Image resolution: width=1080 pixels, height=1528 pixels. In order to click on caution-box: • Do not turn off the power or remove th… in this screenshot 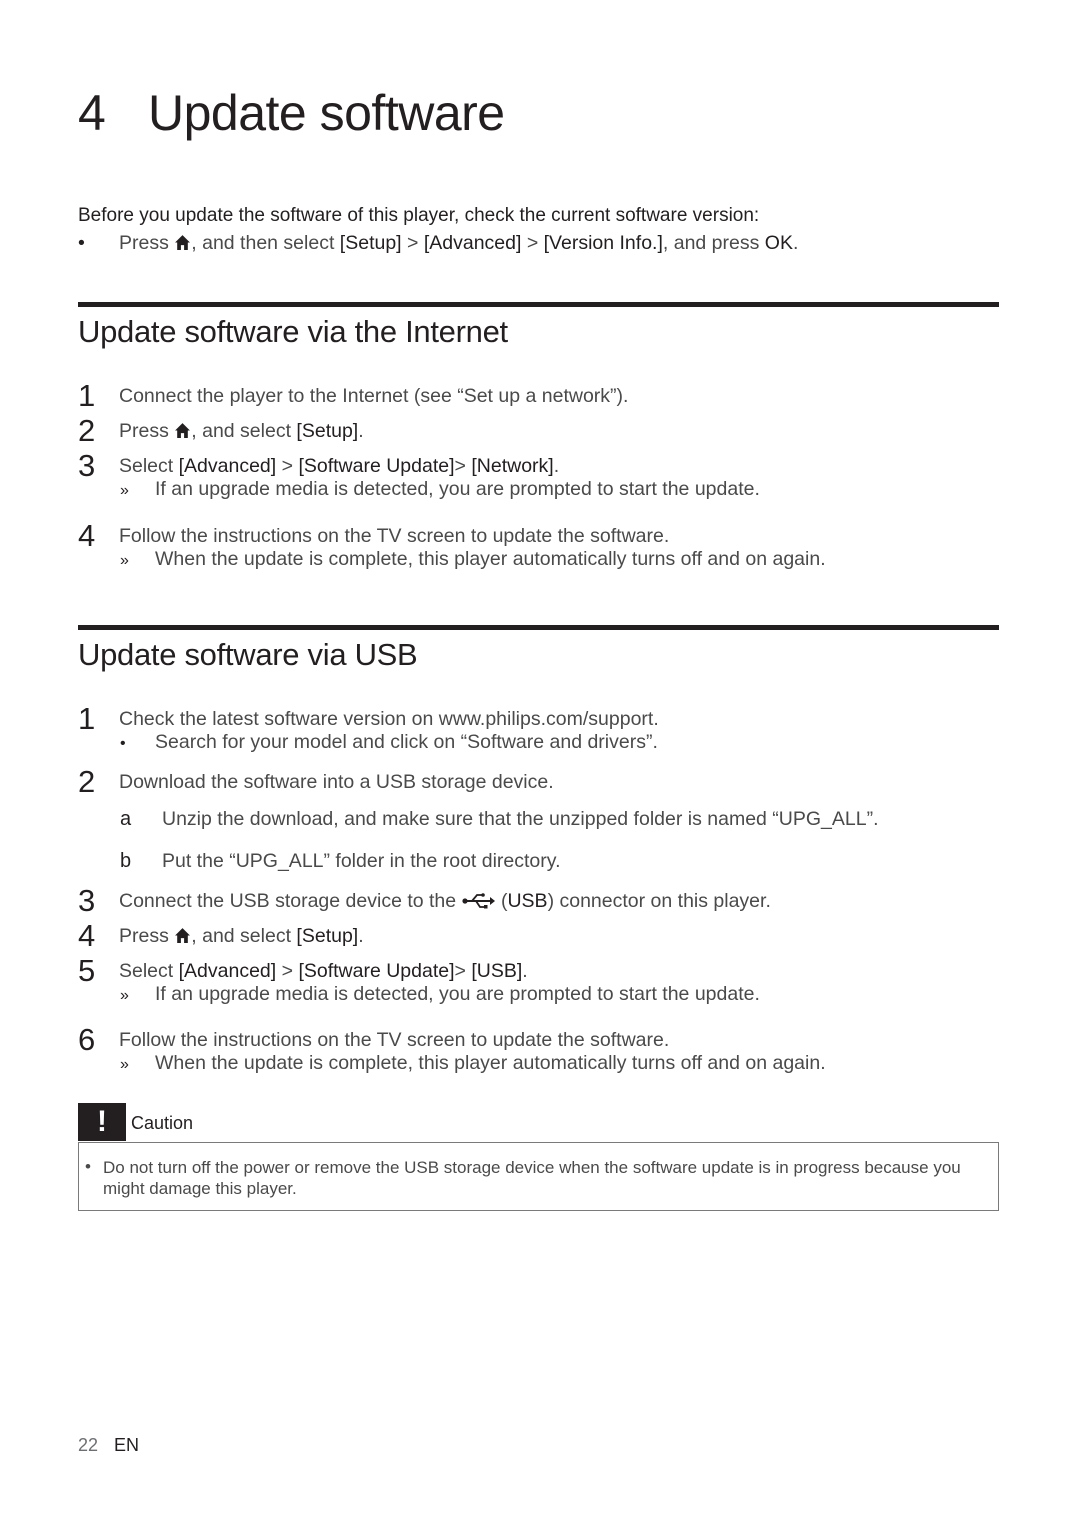, I will do `click(538, 1176)`.